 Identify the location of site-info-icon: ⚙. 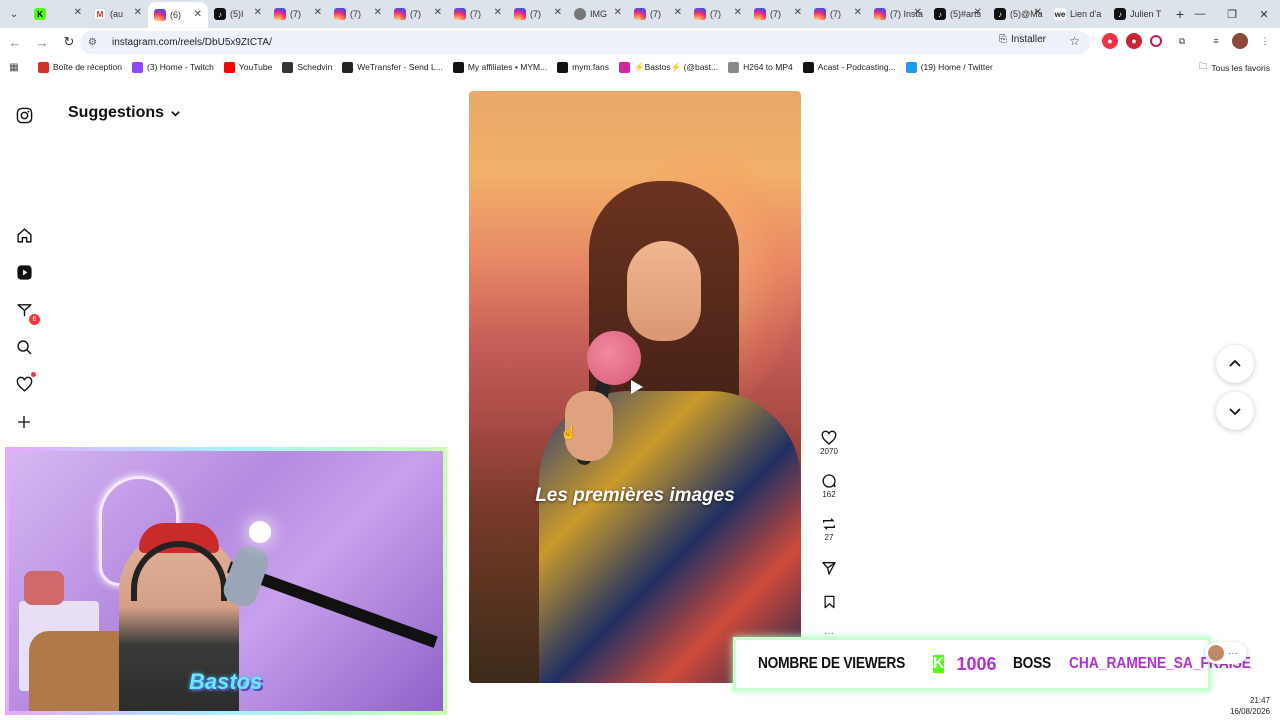
(95, 42).